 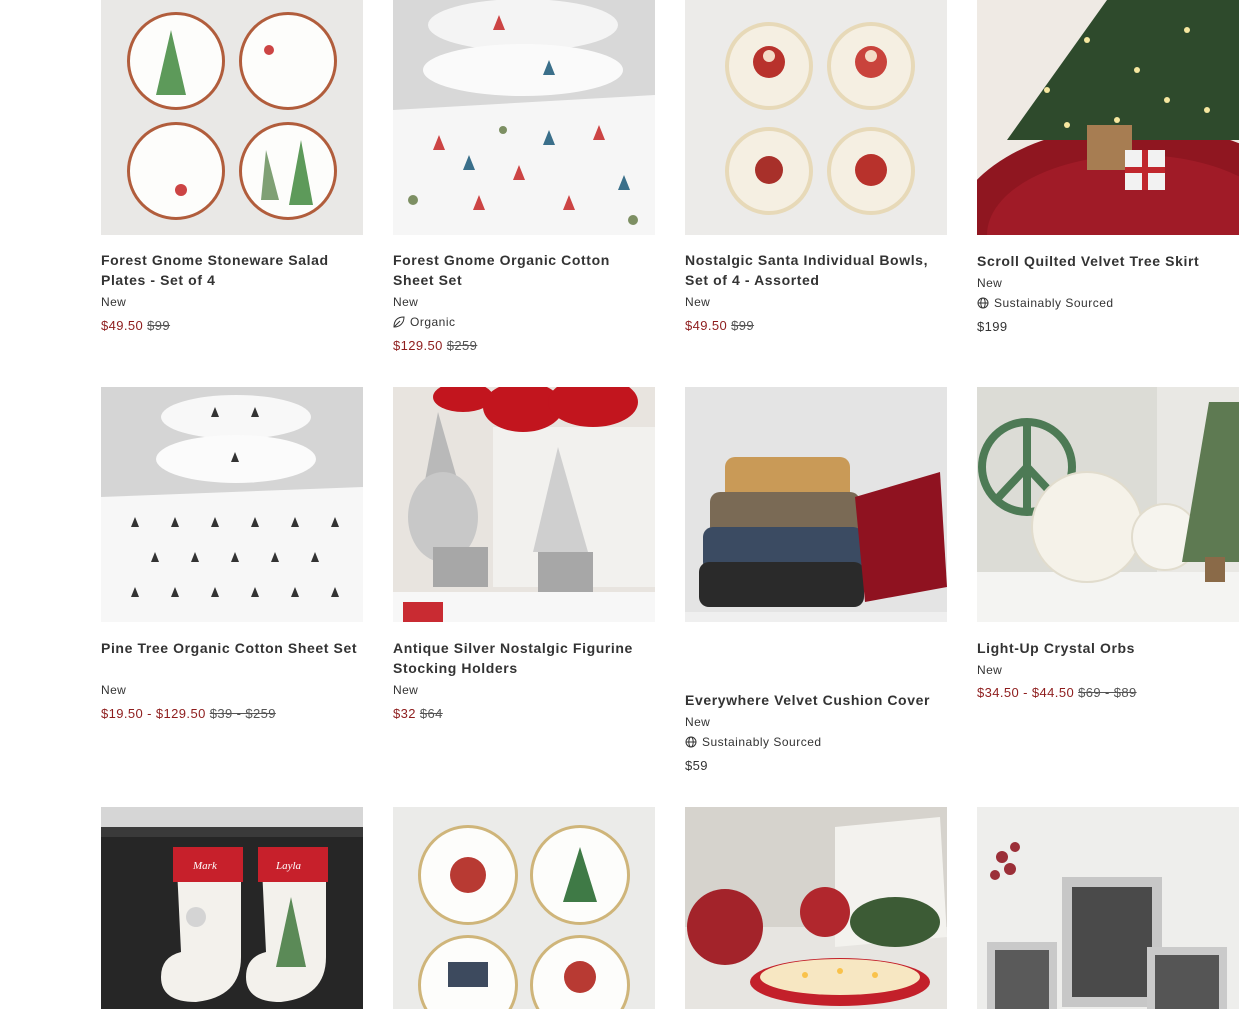 I want to click on product-price: $199, so click(x=992, y=327).